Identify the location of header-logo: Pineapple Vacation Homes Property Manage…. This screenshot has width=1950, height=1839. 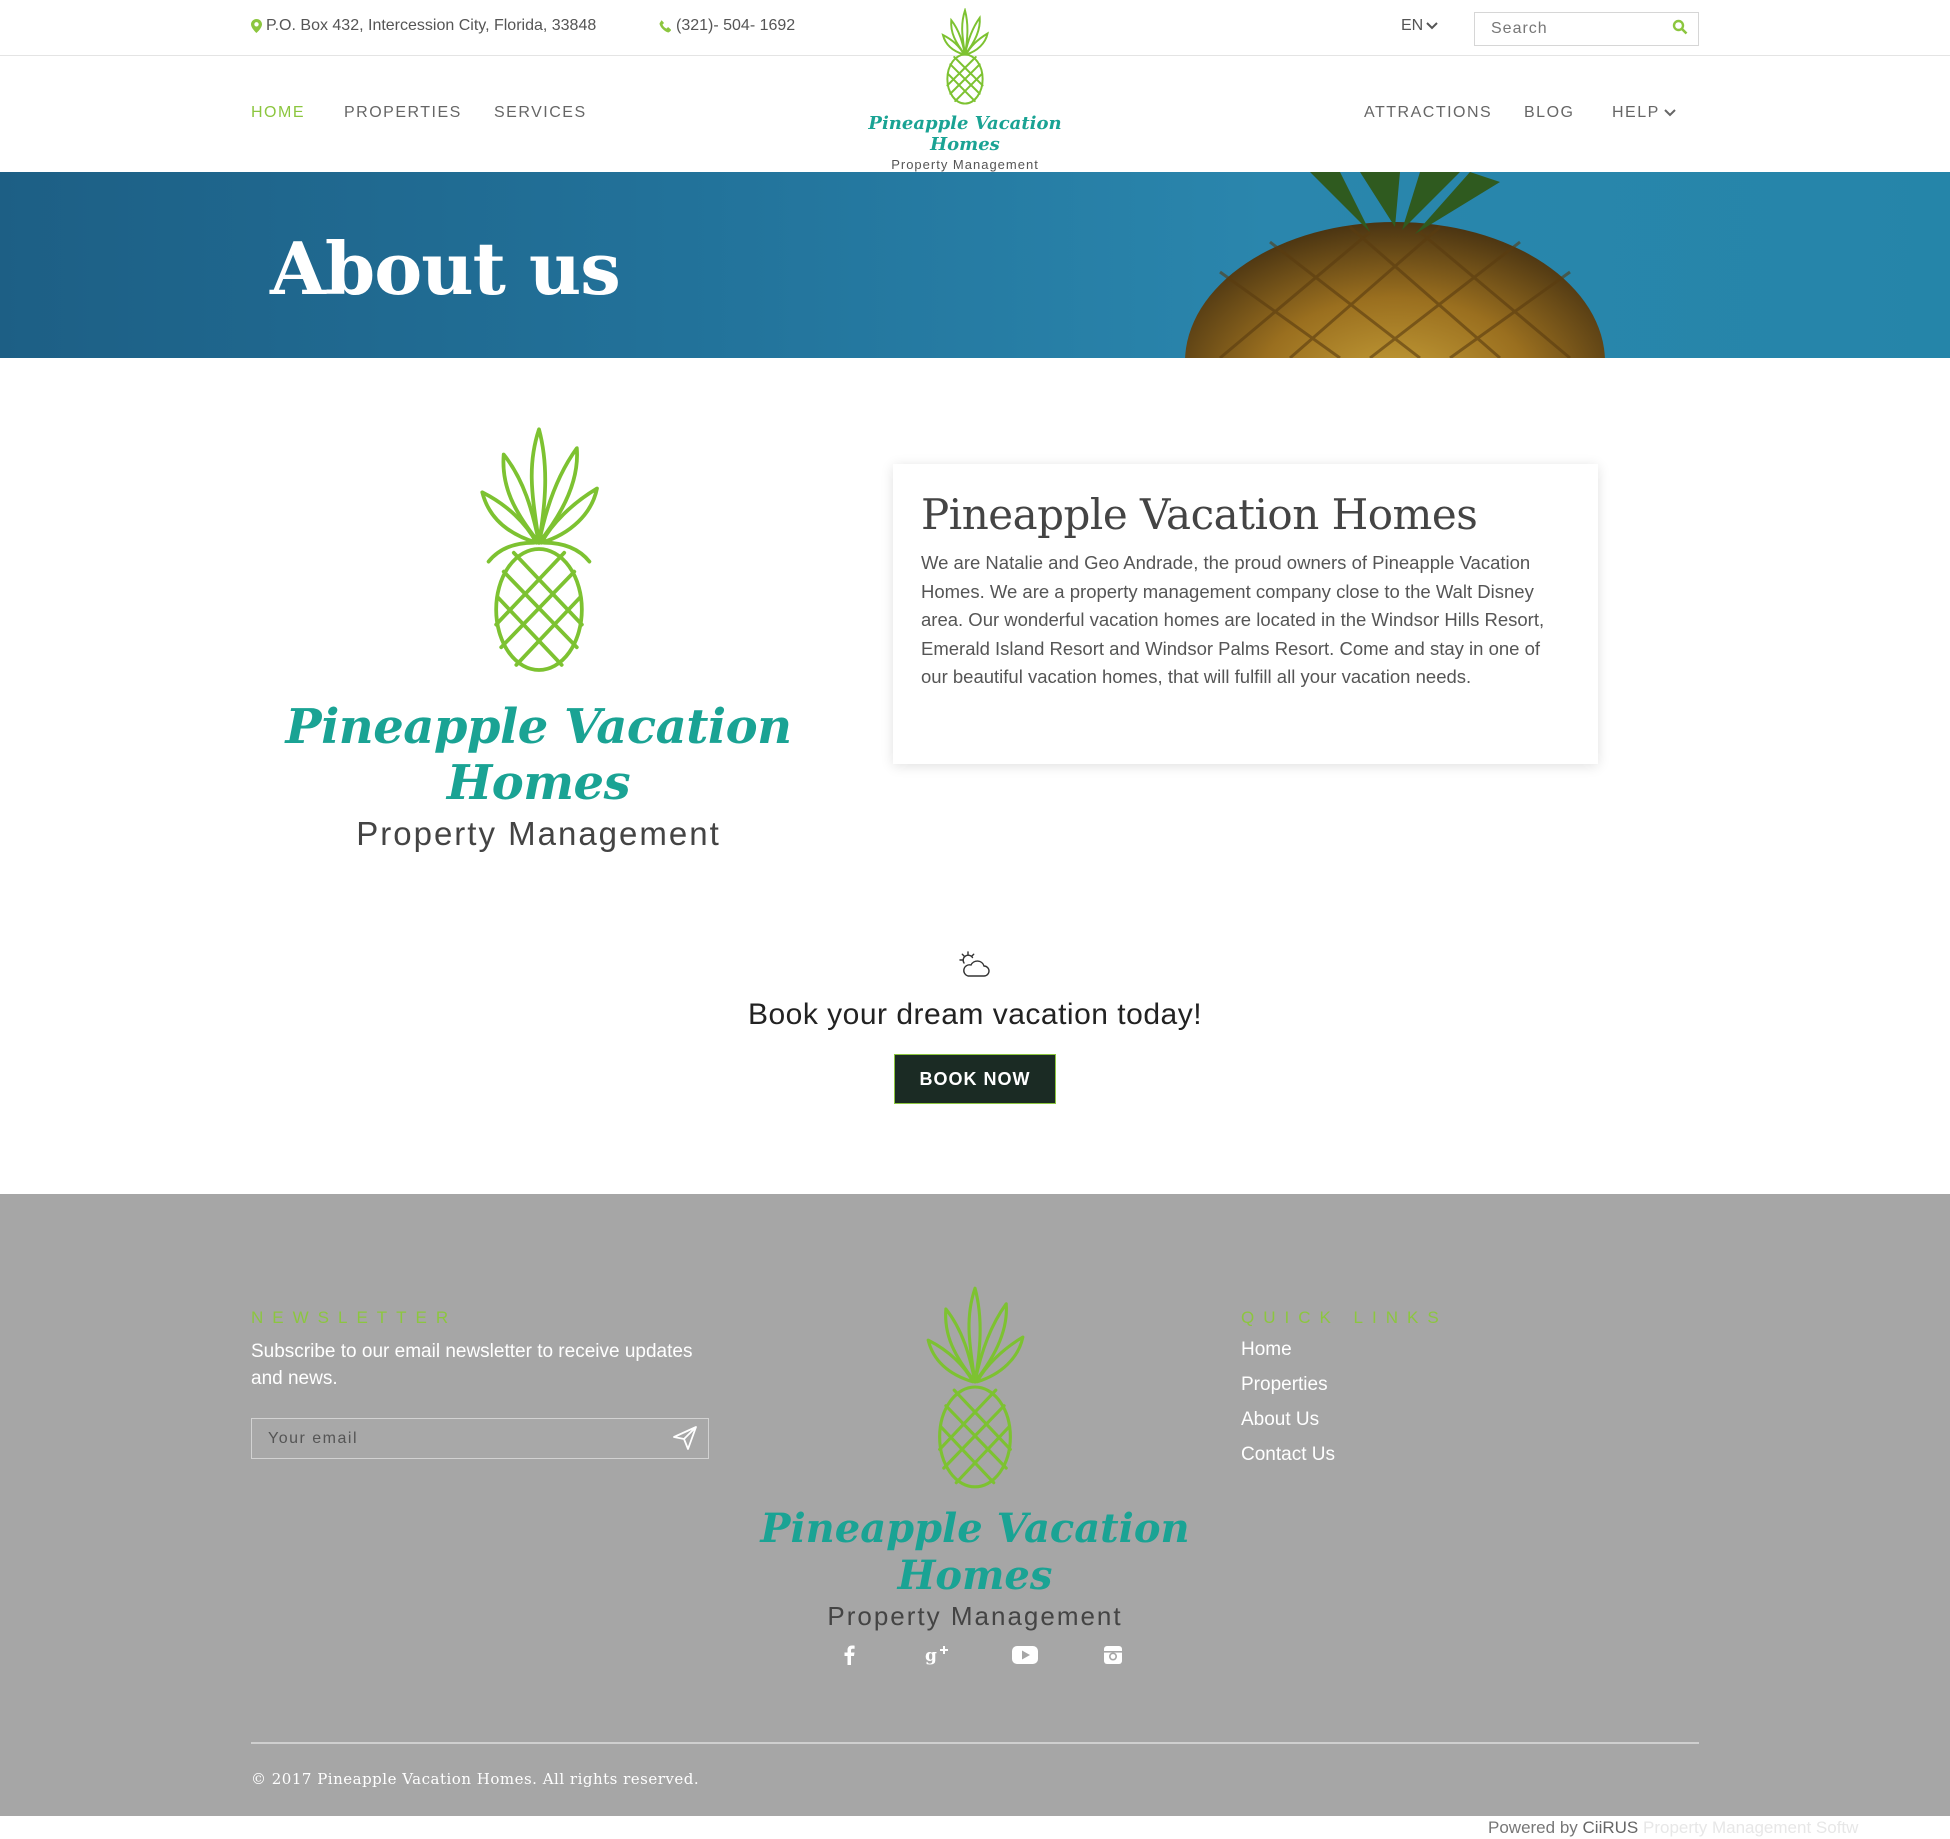
(965, 89).